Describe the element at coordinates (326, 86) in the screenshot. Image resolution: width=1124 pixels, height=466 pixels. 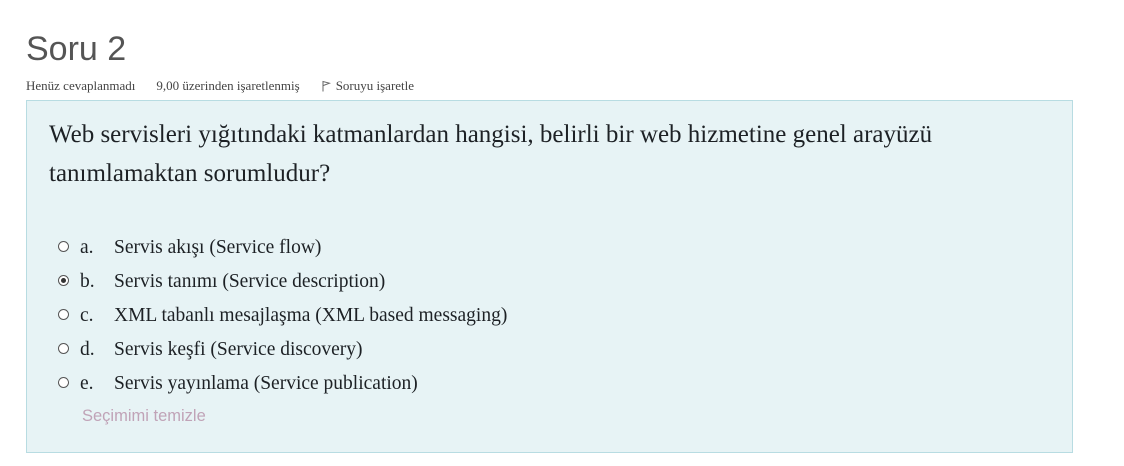
I see `flag-icon` at that location.